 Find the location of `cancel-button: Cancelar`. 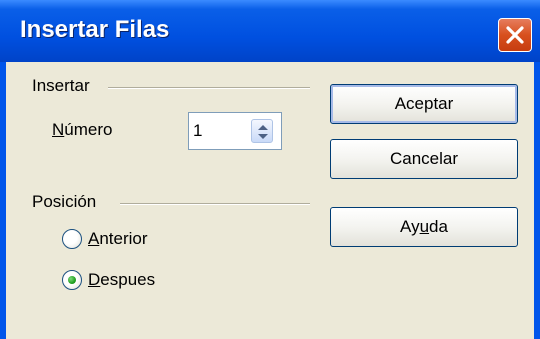

cancel-button: Cancelar is located at coordinates (424, 159).